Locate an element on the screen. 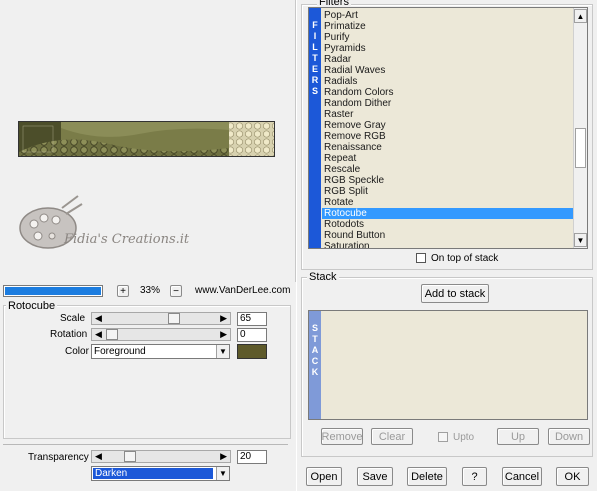 The width and height of the screenshot is (597, 491). vertical-letter: R is located at coordinates (315, 80).